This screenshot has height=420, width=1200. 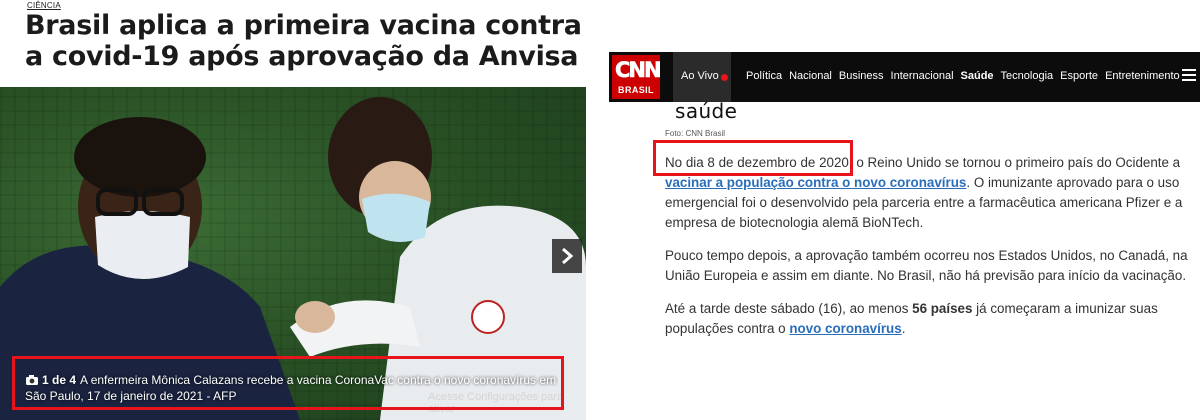 What do you see at coordinates (724, 77) in the screenshot?
I see `live-dot-icon` at bounding box center [724, 77].